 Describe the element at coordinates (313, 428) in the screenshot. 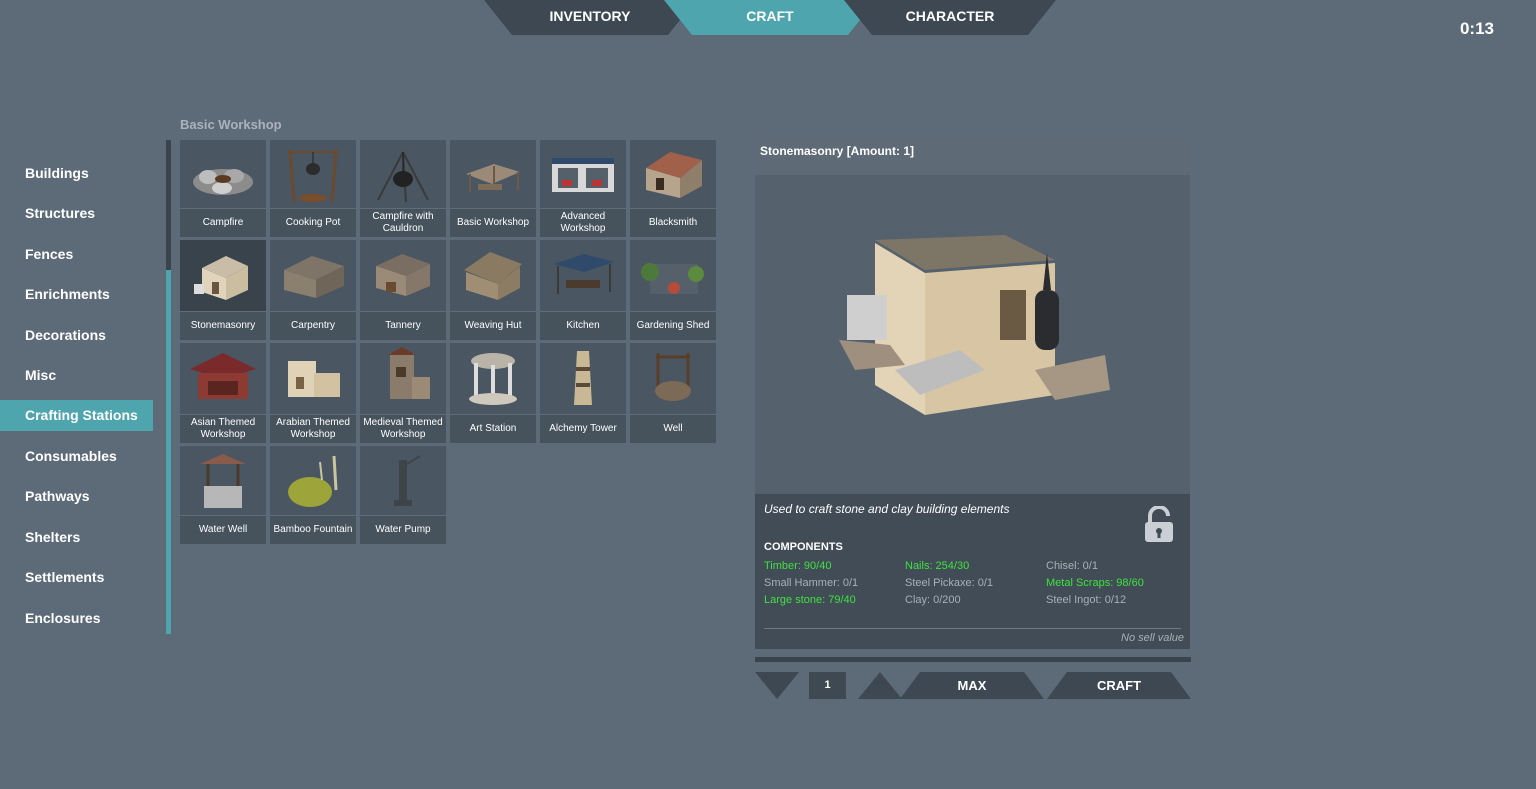

I see `item-label: Arabian Themed Workshop` at that location.